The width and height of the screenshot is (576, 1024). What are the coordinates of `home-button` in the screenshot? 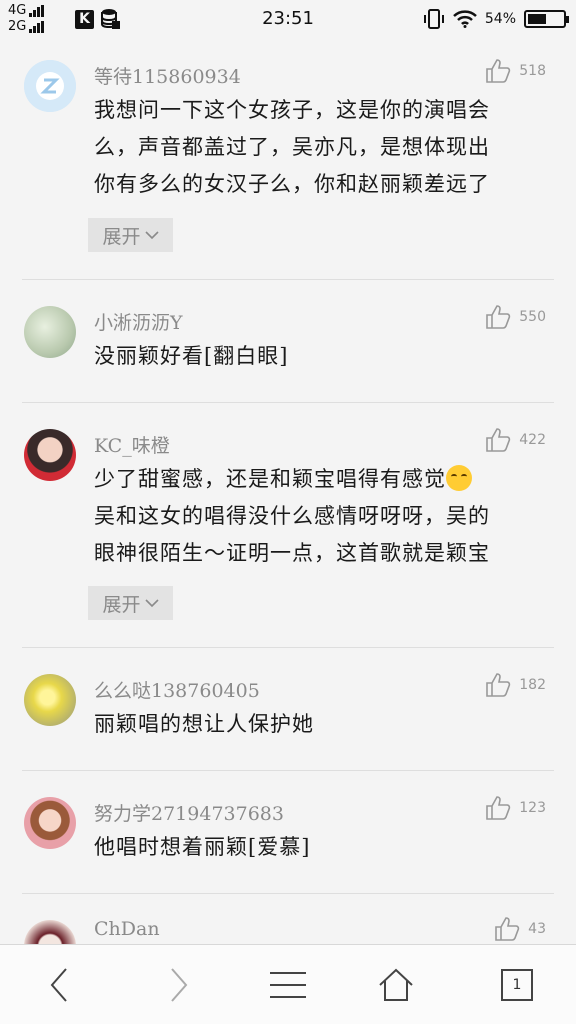 It's located at (396, 985).